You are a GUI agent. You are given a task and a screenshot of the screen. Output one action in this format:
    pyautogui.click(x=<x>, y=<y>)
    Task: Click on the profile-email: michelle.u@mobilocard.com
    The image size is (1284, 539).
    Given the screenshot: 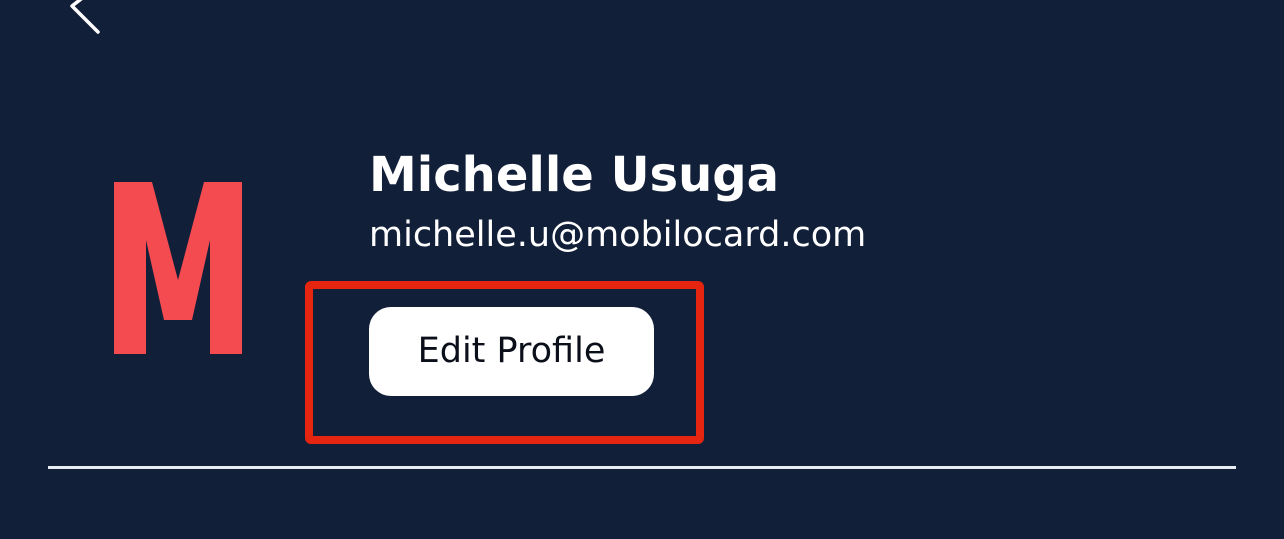 What is the action you would take?
    pyautogui.click(x=618, y=235)
    